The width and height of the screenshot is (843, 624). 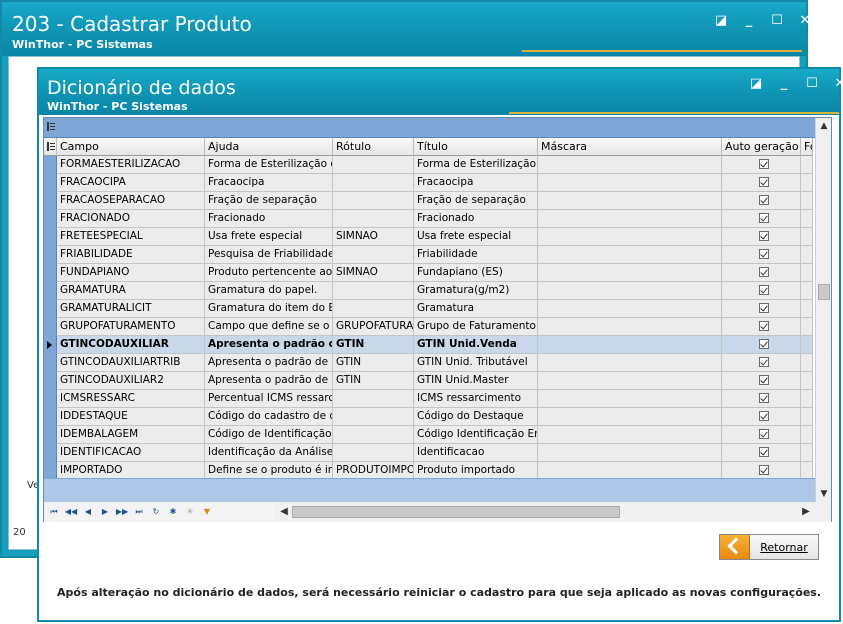 I want to click on cell-campo: FRETEESPECIAL, so click(x=131, y=237).